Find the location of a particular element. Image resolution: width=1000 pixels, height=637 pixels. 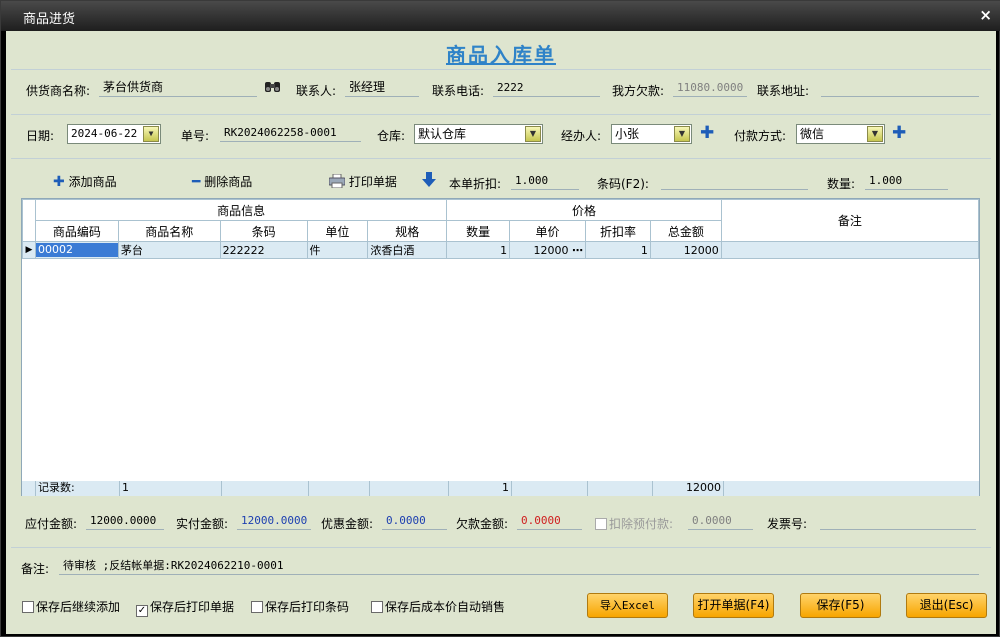

paid-field: 12000.0000 is located at coordinates (274, 521).